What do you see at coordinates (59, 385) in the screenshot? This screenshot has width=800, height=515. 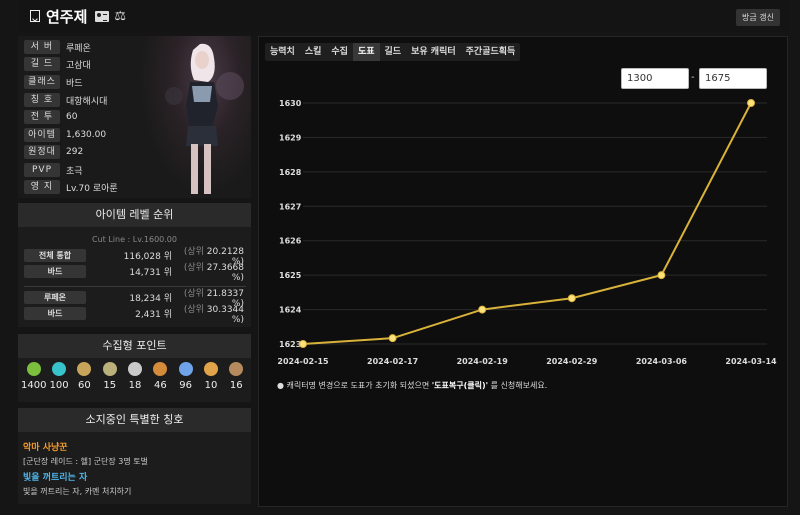 I see `collection-value: 100` at bounding box center [59, 385].